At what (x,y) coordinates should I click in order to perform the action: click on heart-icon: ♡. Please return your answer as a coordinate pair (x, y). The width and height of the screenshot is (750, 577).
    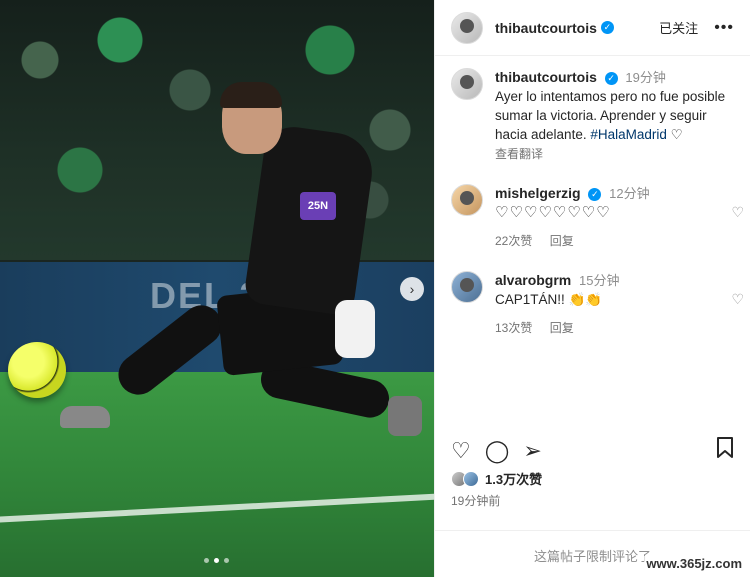
    Looking at the image, I should click on (676, 134).